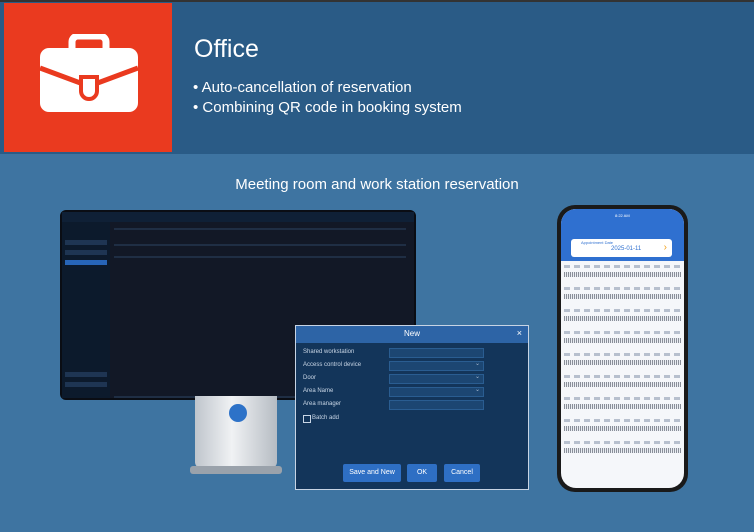  I want to click on dialog-title: New, so click(411, 333).